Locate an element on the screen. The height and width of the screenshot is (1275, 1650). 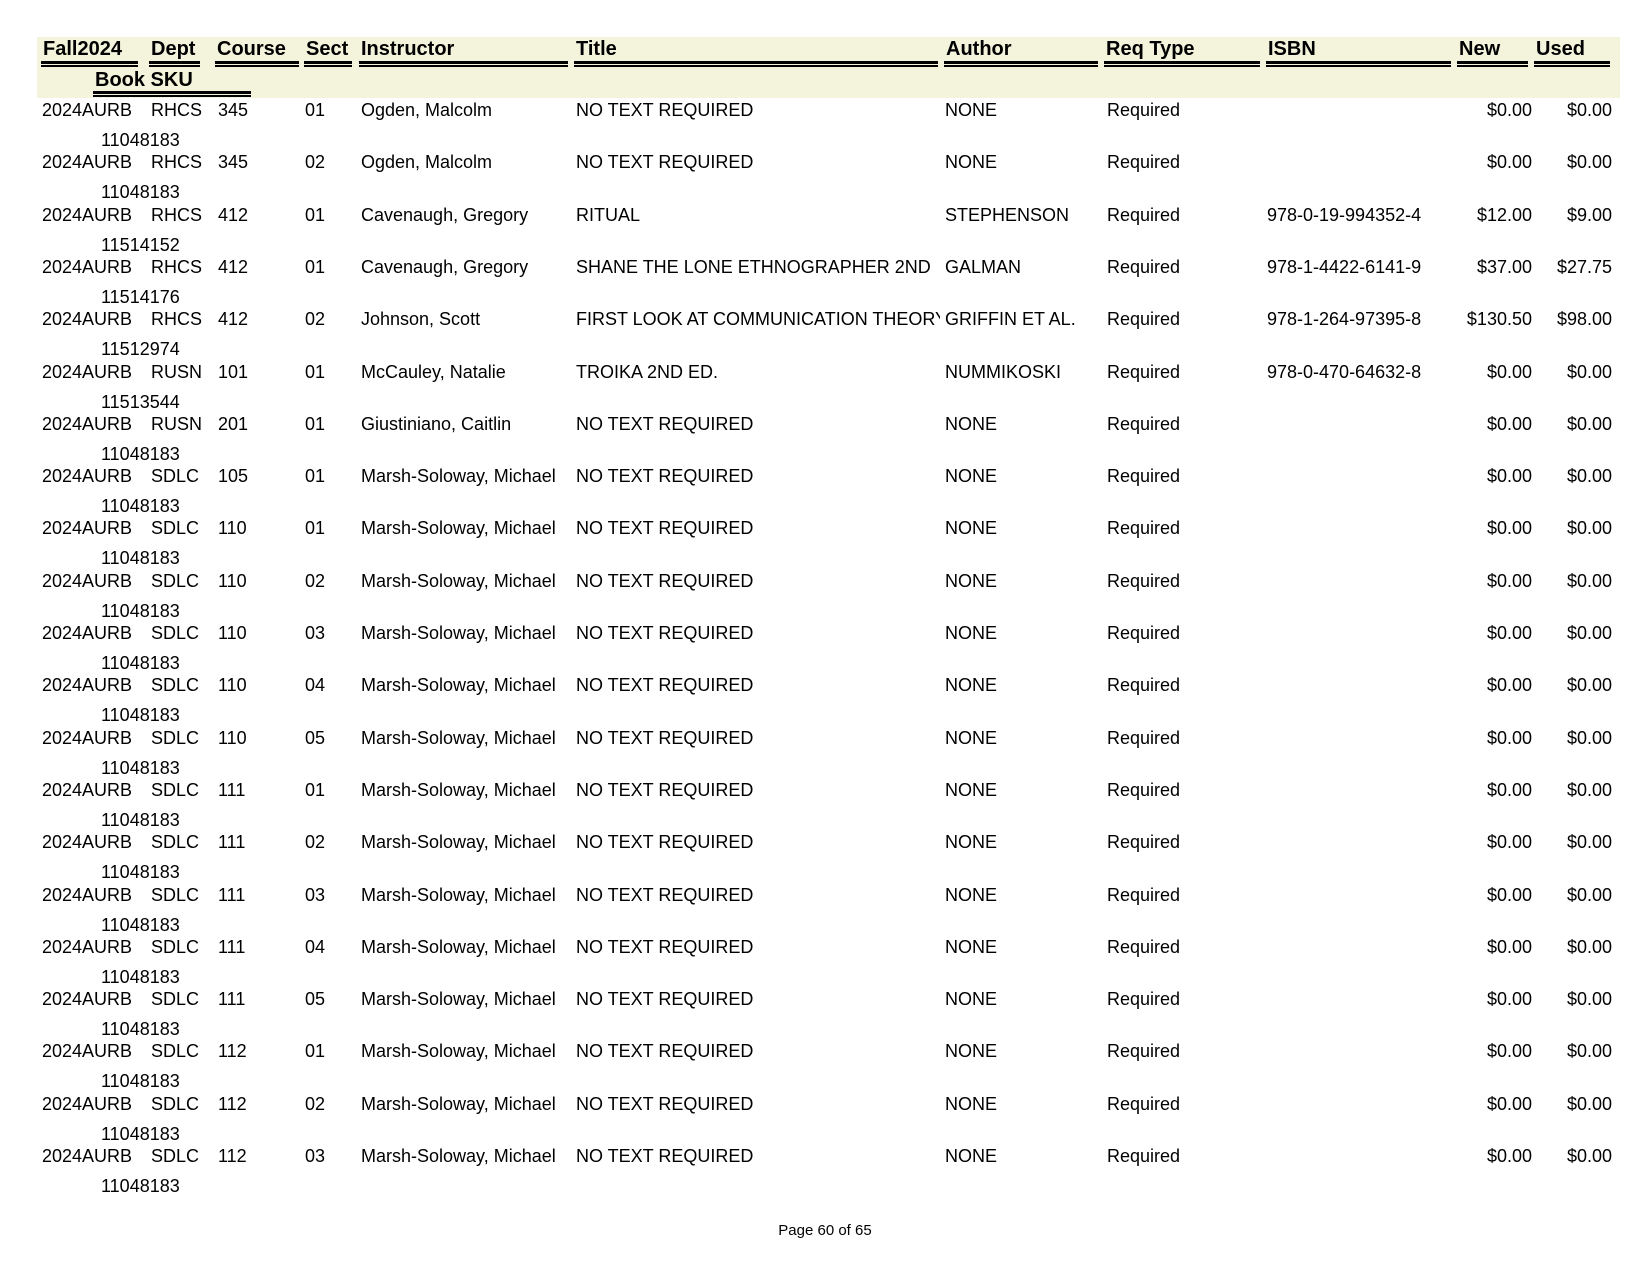
cell-instructor: Cavenaugh, Gregory is located at coordinates (445, 214).